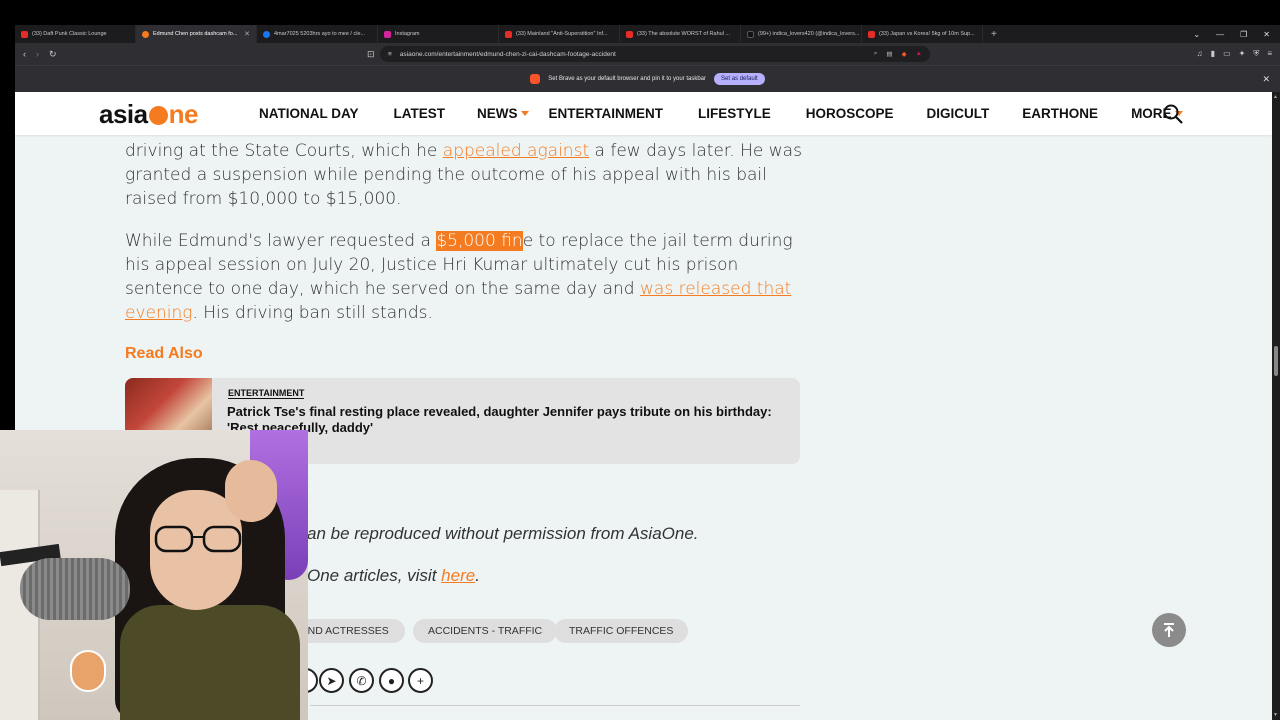 Image resolution: width=1280 pixels, height=720 pixels. Describe the element at coordinates (1234, 54) in the screenshot. I see `toolbar-right: ♫ ▮ ▭ ✦ ⛨ ≡` at that location.